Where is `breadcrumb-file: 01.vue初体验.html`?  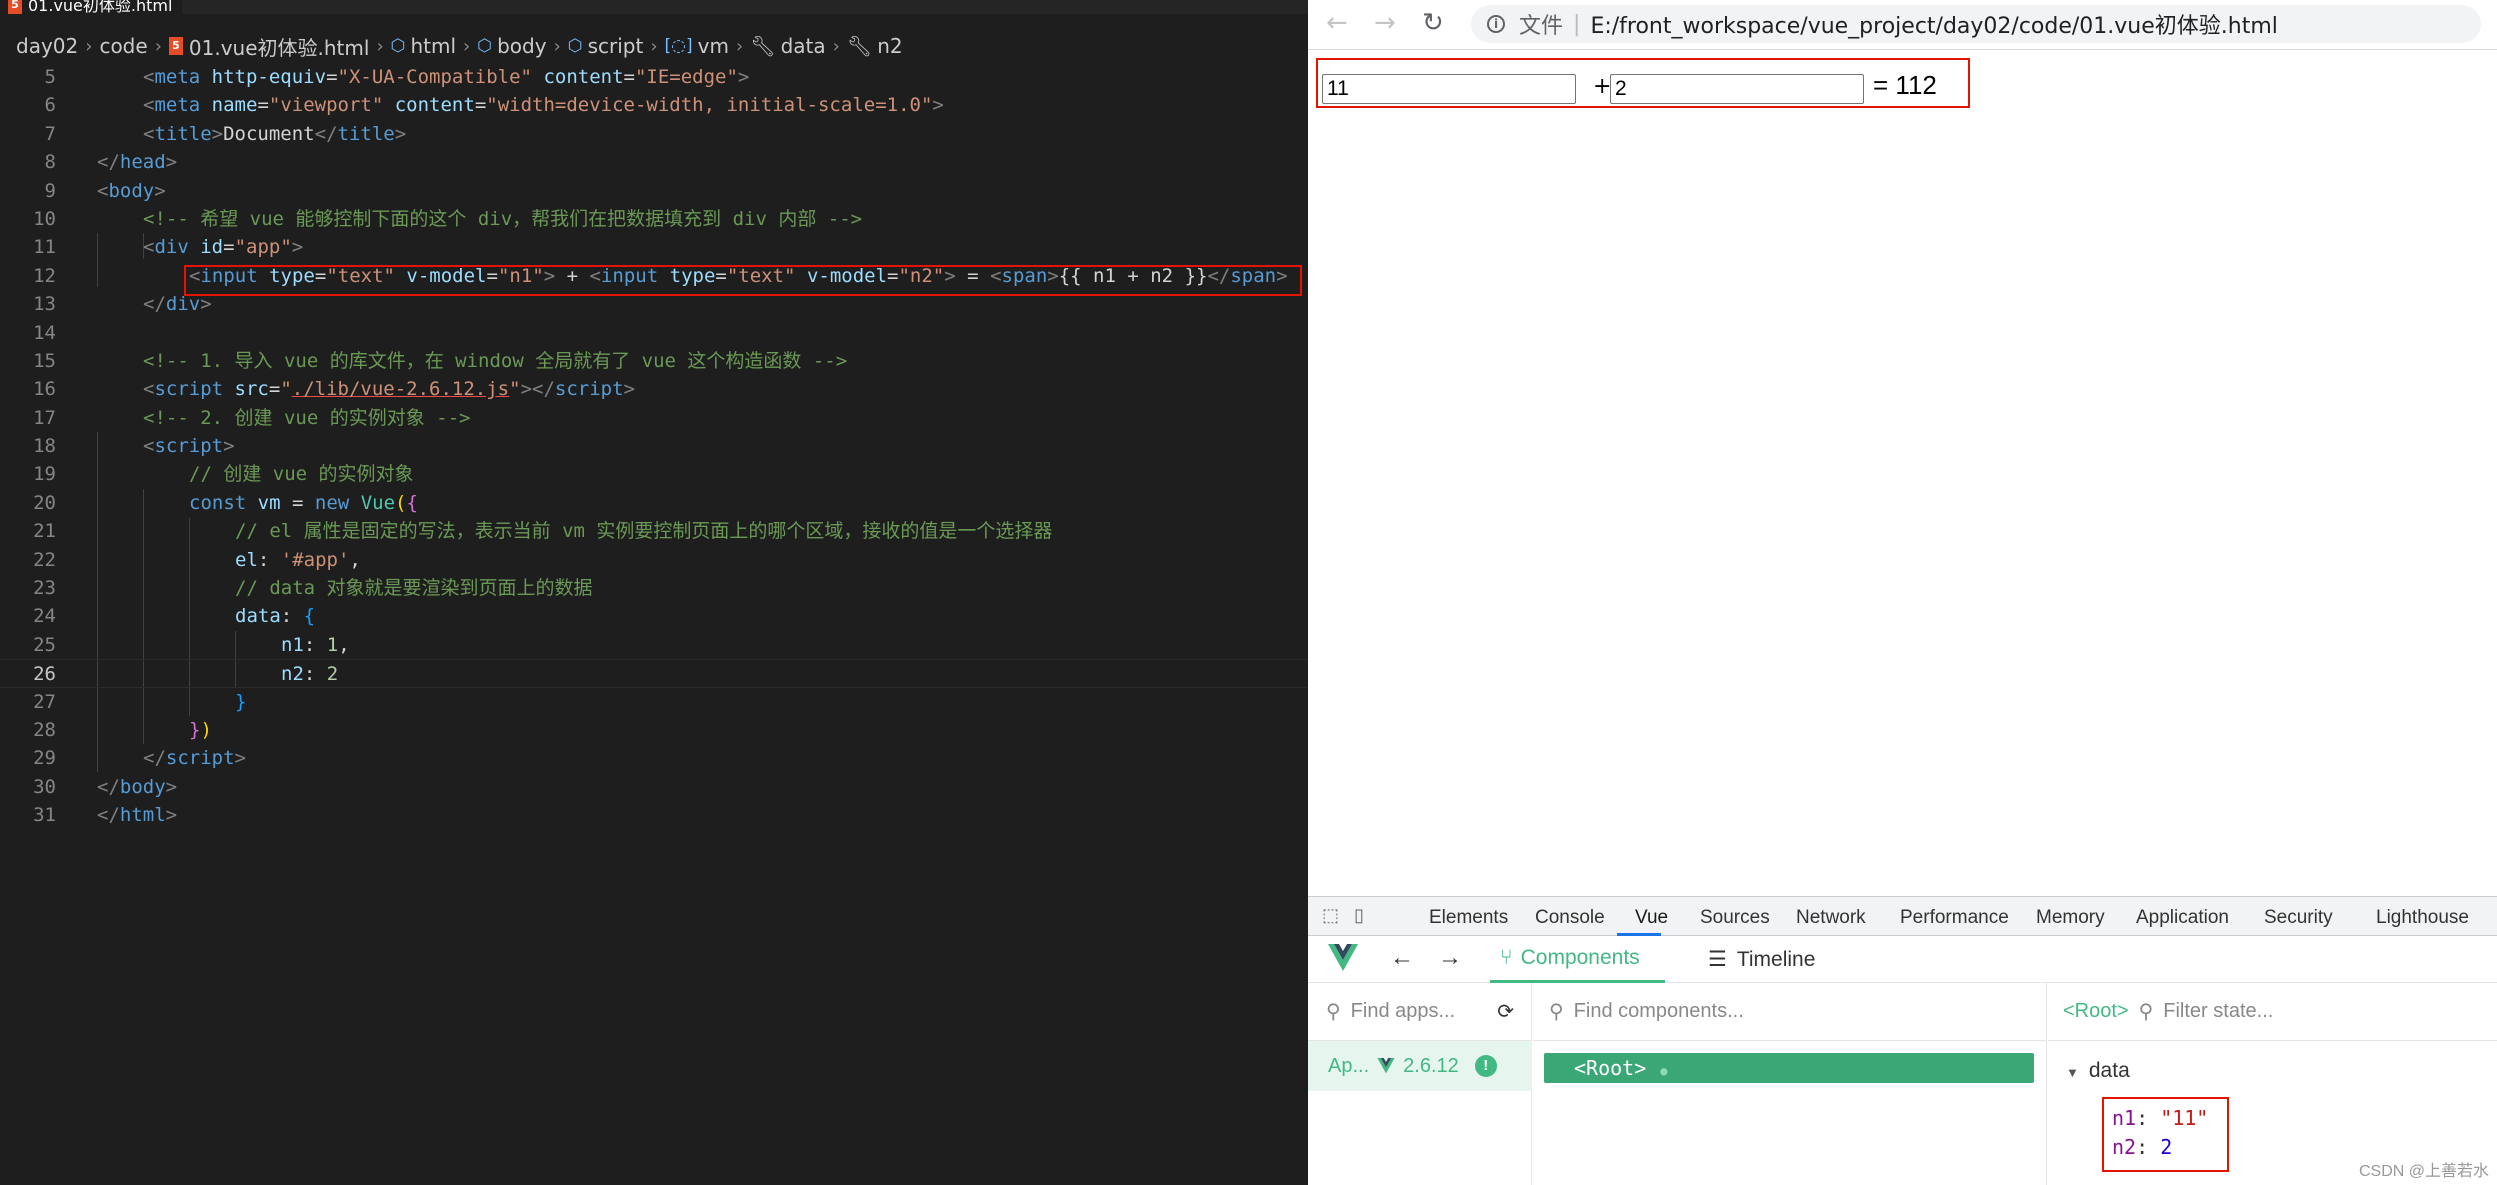 breadcrumb-file: 01.vue初体验.html is located at coordinates (279, 46).